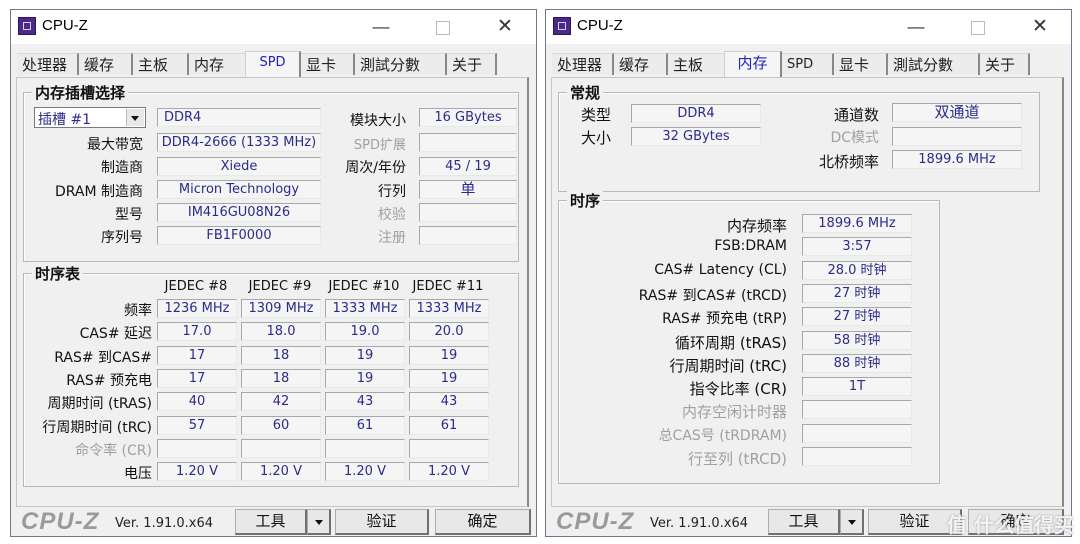  What do you see at coordinates (696, 136) in the screenshot?
I see `size-field: 32 GBytes` at bounding box center [696, 136].